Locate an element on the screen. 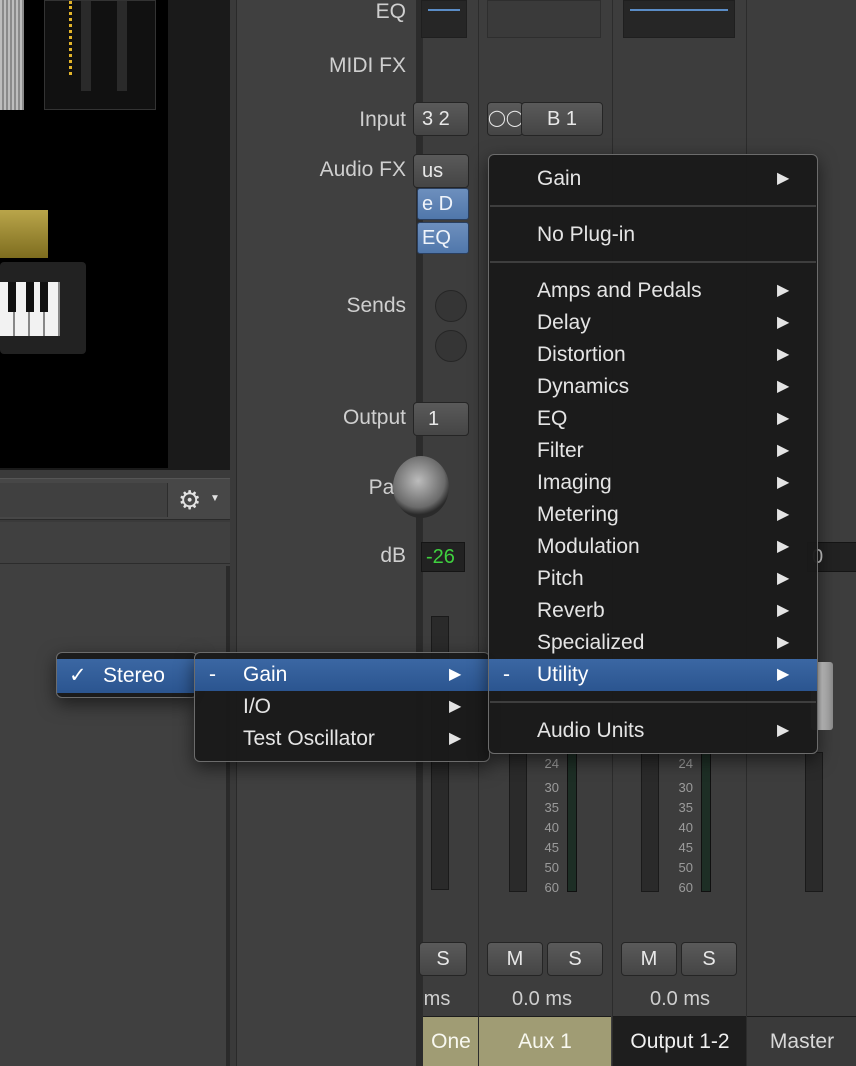 The width and height of the screenshot is (856, 1066). menu-item-category: Dynamics ▶ is located at coordinates (653, 387).